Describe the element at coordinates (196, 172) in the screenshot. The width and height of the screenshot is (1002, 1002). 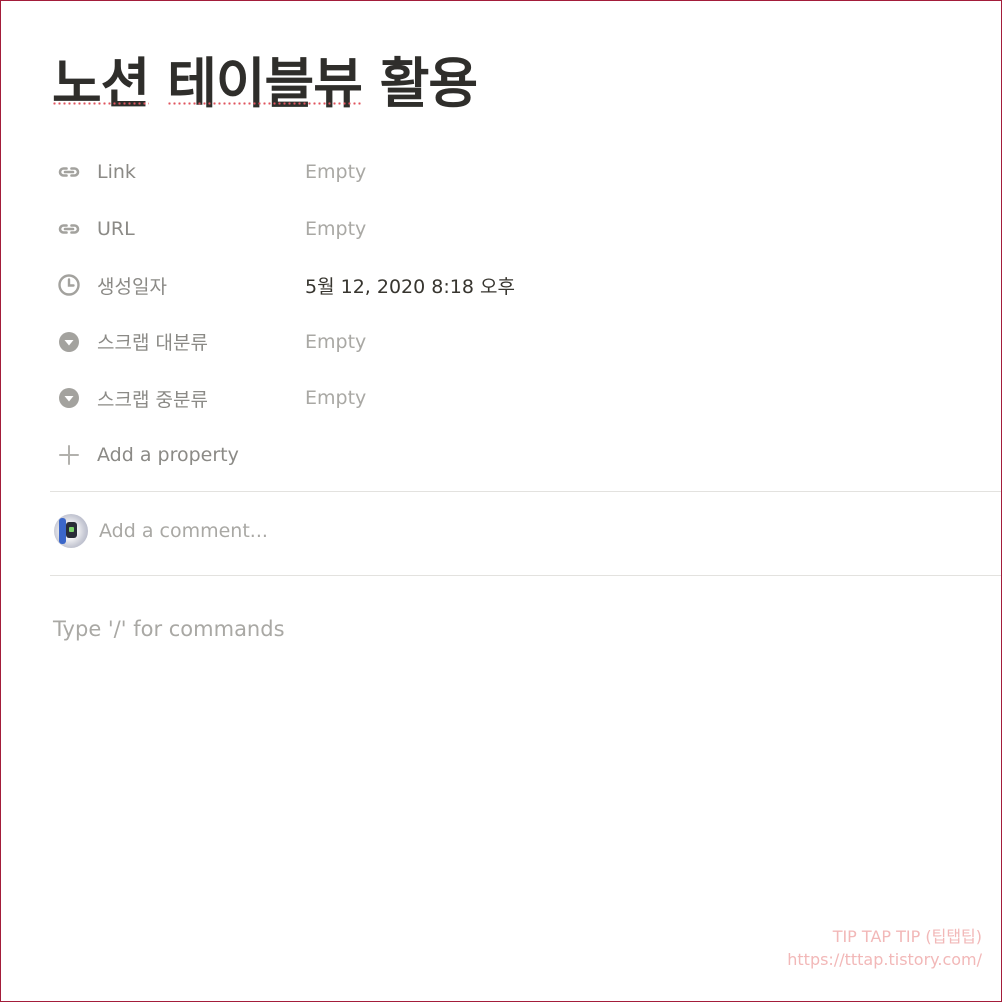
I see `property-name: Link` at that location.